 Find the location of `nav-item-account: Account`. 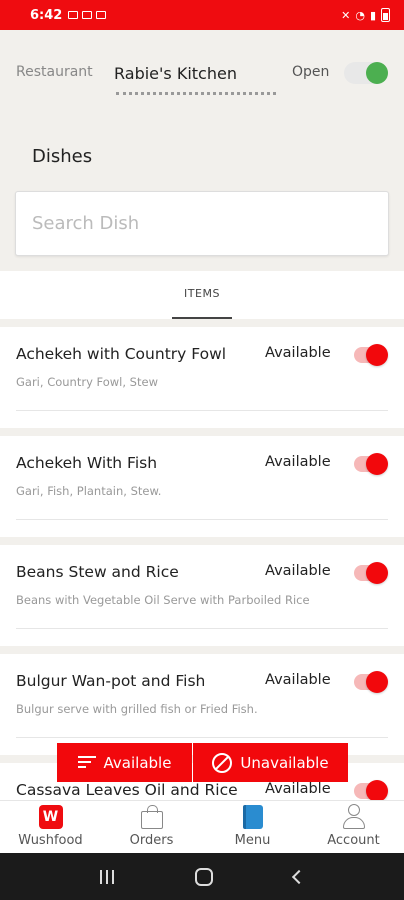

nav-item-account: Account is located at coordinates (353, 827).